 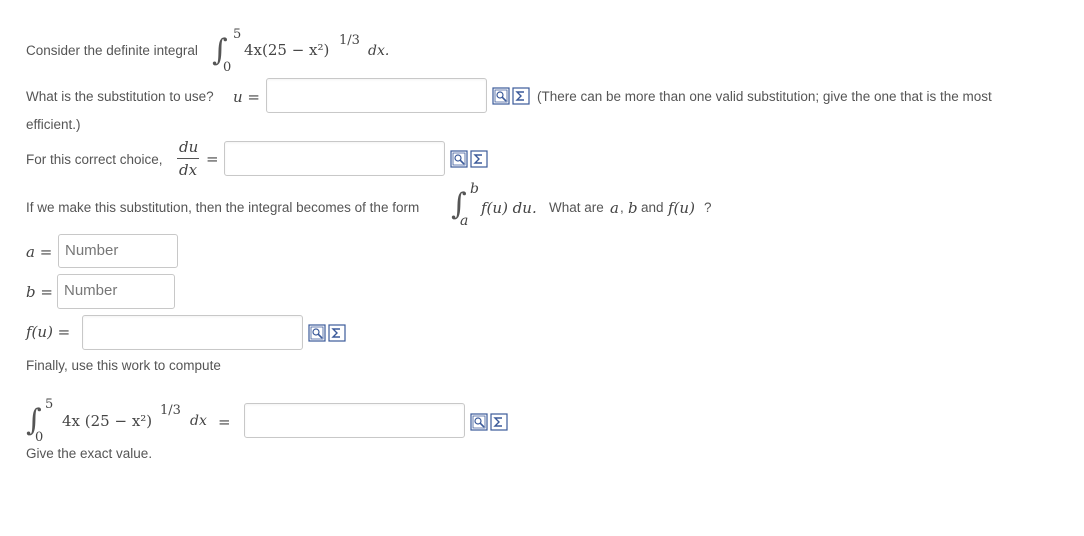 I want to click on integral-lower-limit: 0, so click(x=227, y=67).